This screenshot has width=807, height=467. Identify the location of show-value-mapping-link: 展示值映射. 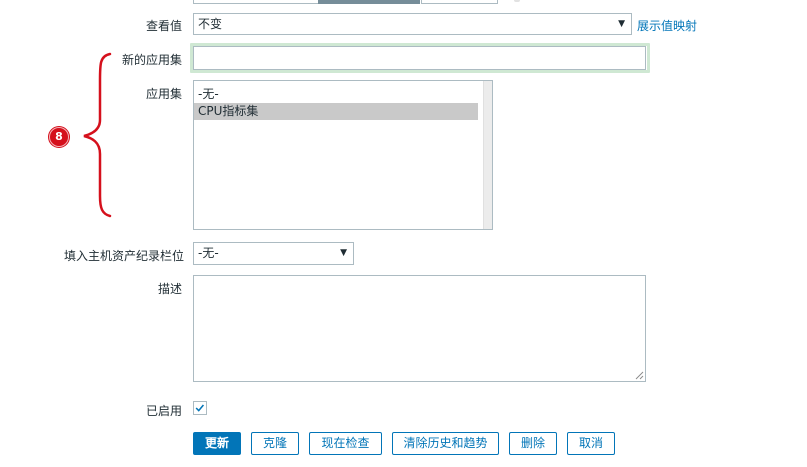
(667, 25).